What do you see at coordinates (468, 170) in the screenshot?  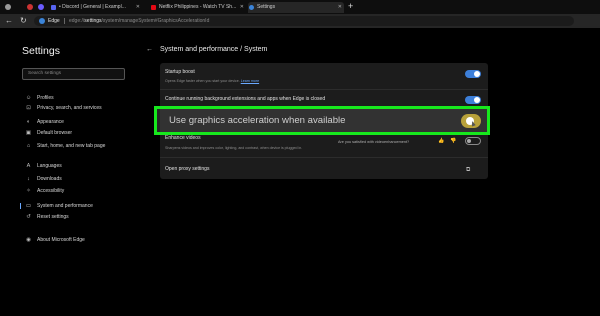 I see `external-link-icon: ⧉` at bounding box center [468, 170].